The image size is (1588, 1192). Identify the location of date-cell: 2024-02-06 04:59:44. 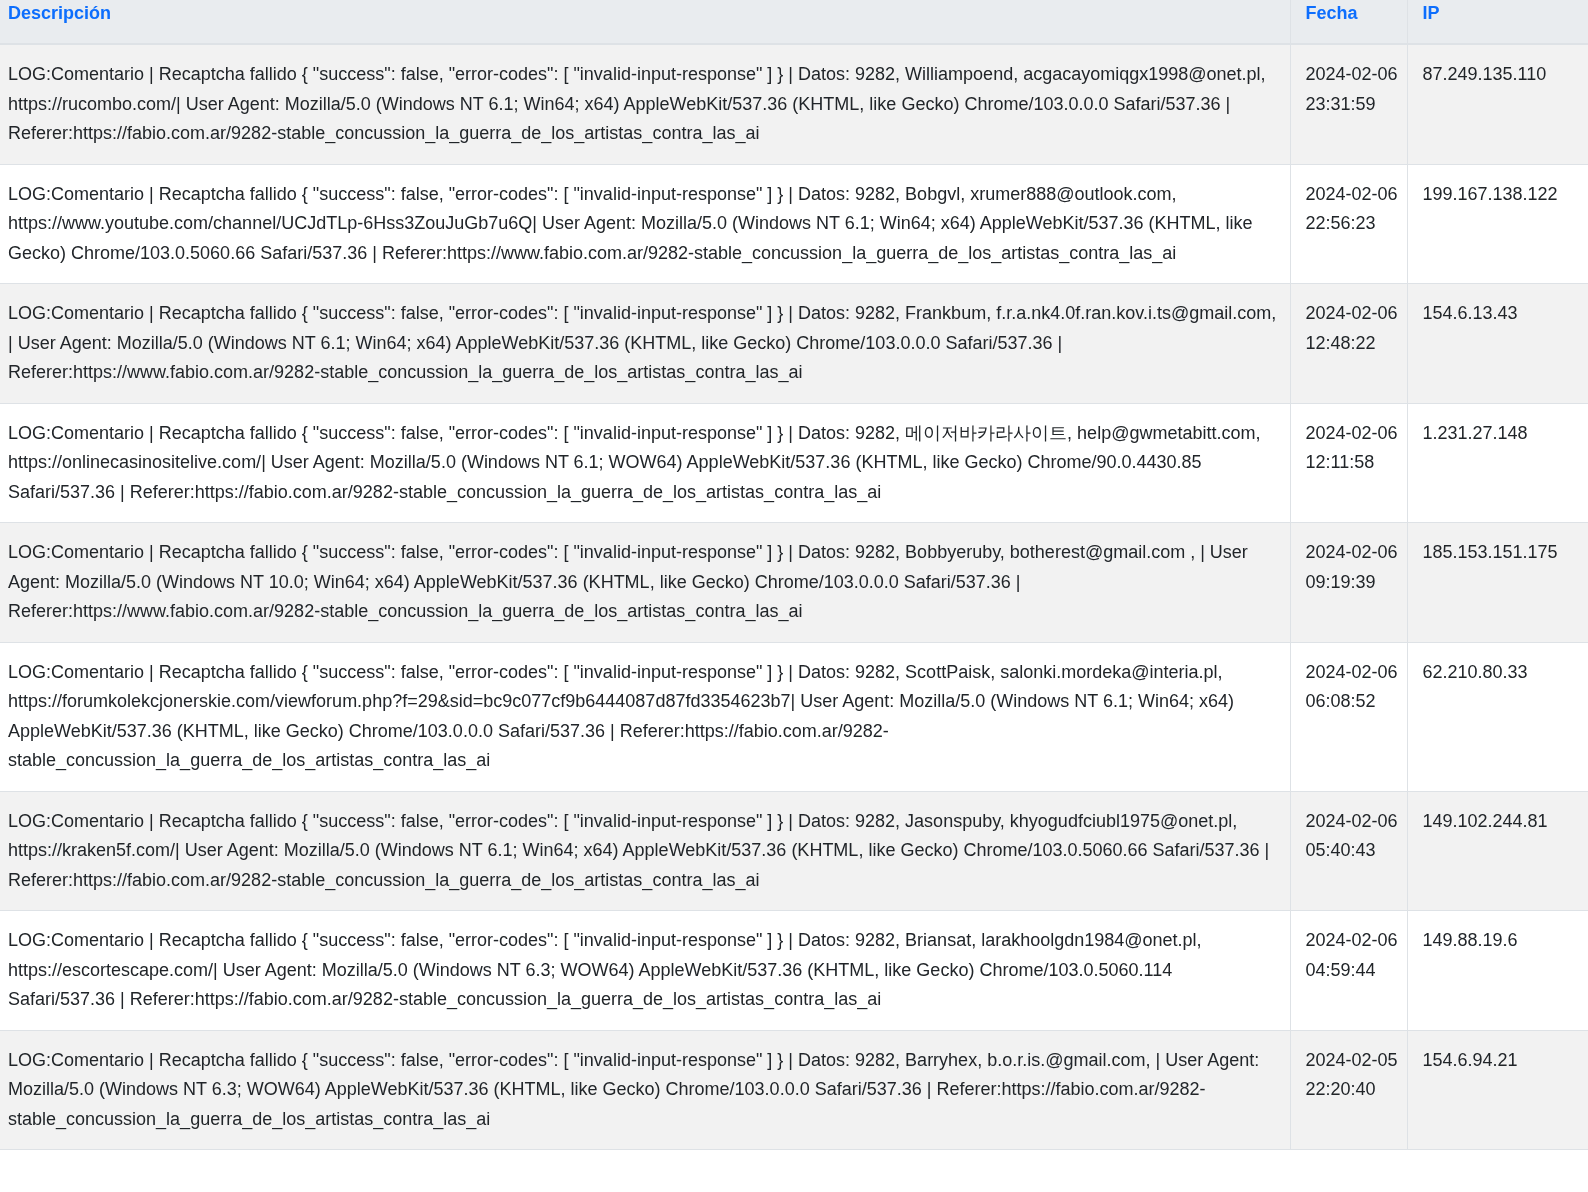
(1348, 970).